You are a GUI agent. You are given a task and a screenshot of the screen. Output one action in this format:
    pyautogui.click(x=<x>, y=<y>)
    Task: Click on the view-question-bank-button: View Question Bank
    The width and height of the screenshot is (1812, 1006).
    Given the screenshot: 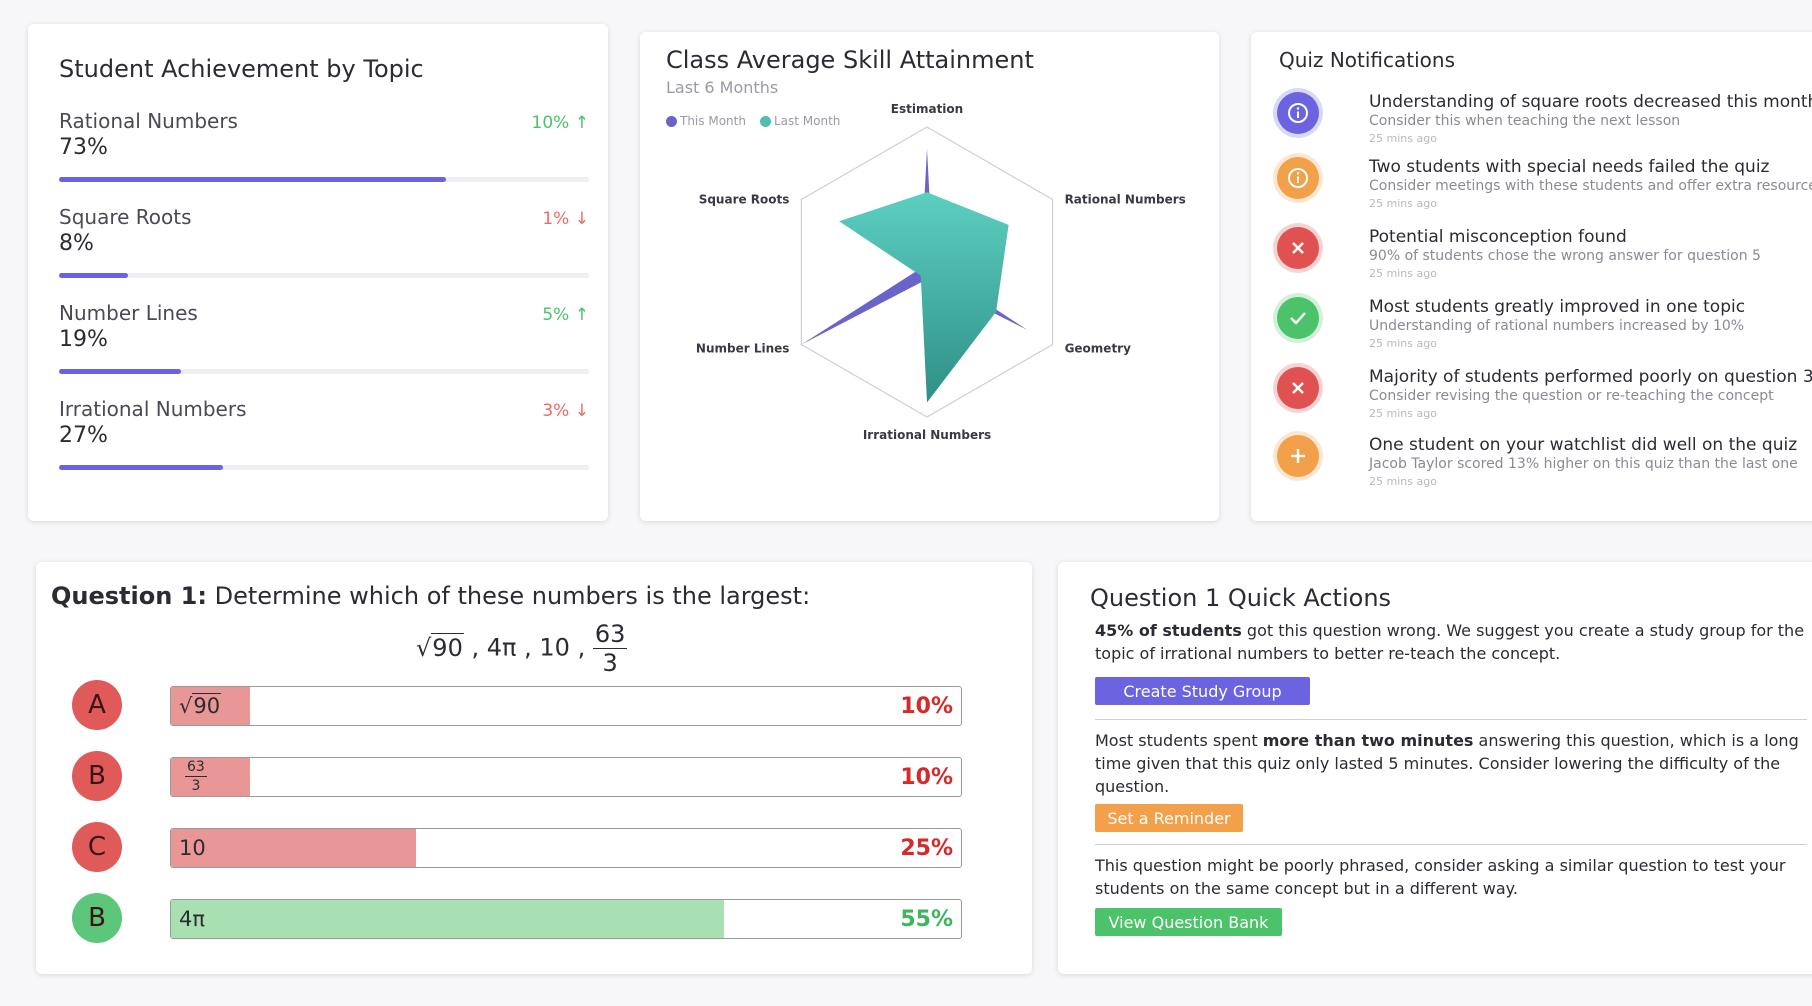 What is the action you would take?
    pyautogui.click(x=1188, y=922)
    